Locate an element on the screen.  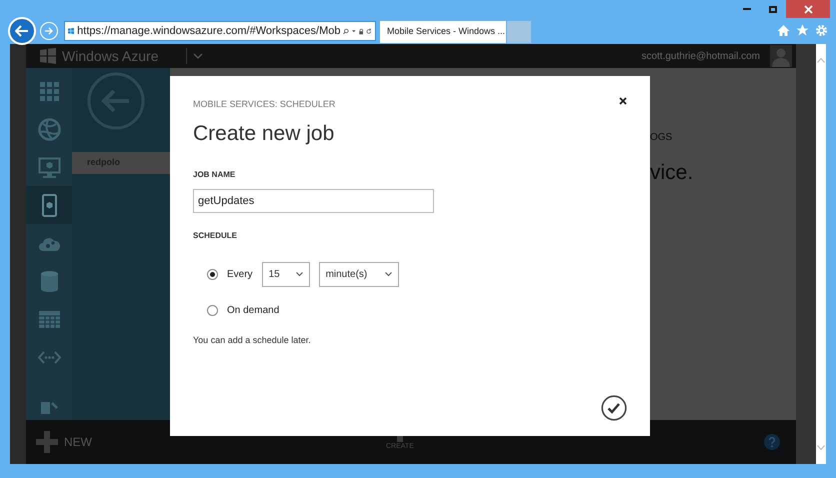
settings-icon is located at coordinates (821, 30).